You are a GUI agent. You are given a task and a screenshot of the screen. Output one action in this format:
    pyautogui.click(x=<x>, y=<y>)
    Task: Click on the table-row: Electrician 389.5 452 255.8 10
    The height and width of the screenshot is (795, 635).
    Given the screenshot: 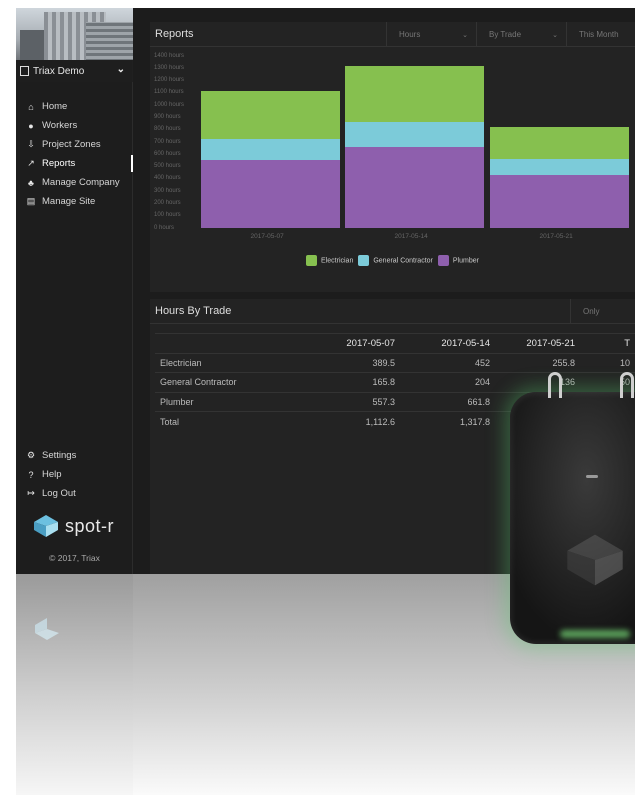 What is the action you would take?
    pyautogui.click(x=395, y=362)
    